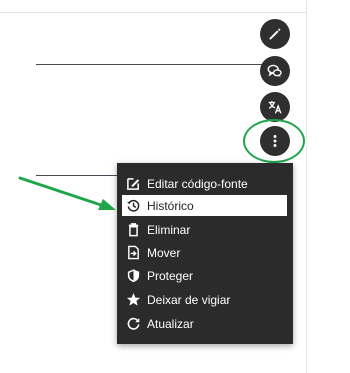 This screenshot has height=373, width=350. What do you see at coordinates (204, 229) in the screenshot?
I see `menu-item-delete: Eliminar` at bounding box center [204, 229].